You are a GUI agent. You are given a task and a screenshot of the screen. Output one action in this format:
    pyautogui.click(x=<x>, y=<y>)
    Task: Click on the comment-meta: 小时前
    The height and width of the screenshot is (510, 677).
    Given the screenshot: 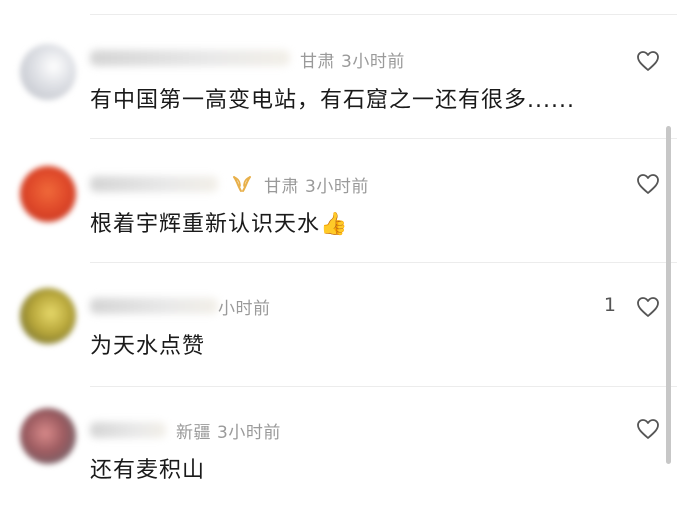 What is the action you would take?
    pyautogui.click(x=247, y=306)
    